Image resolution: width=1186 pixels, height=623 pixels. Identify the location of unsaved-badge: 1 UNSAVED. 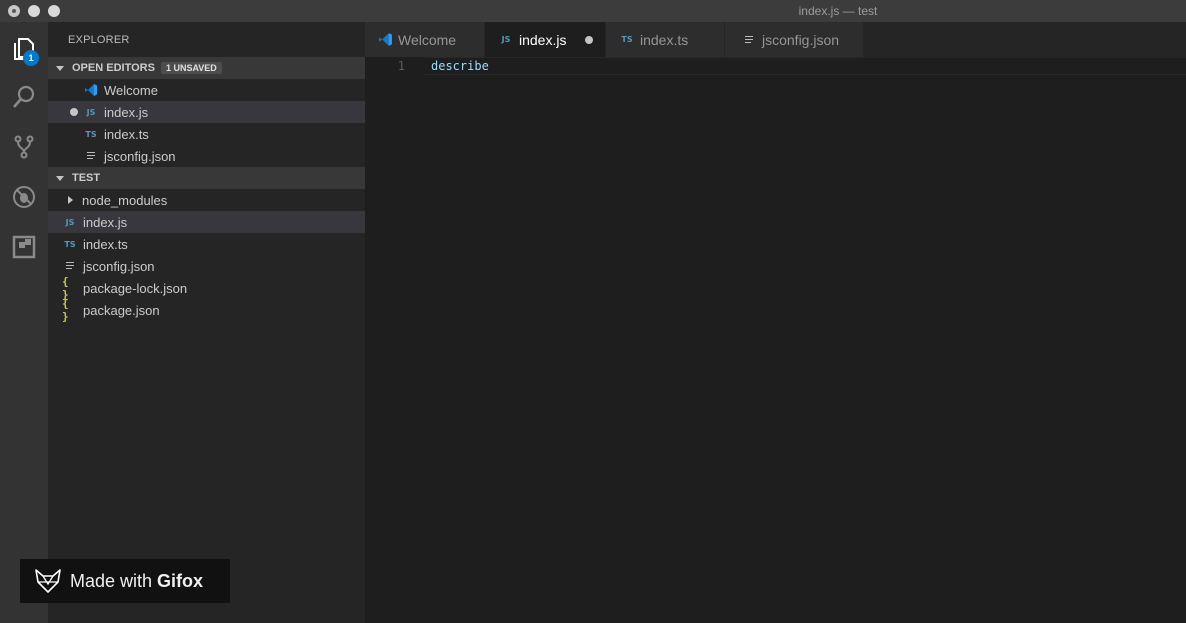
(191, 68).